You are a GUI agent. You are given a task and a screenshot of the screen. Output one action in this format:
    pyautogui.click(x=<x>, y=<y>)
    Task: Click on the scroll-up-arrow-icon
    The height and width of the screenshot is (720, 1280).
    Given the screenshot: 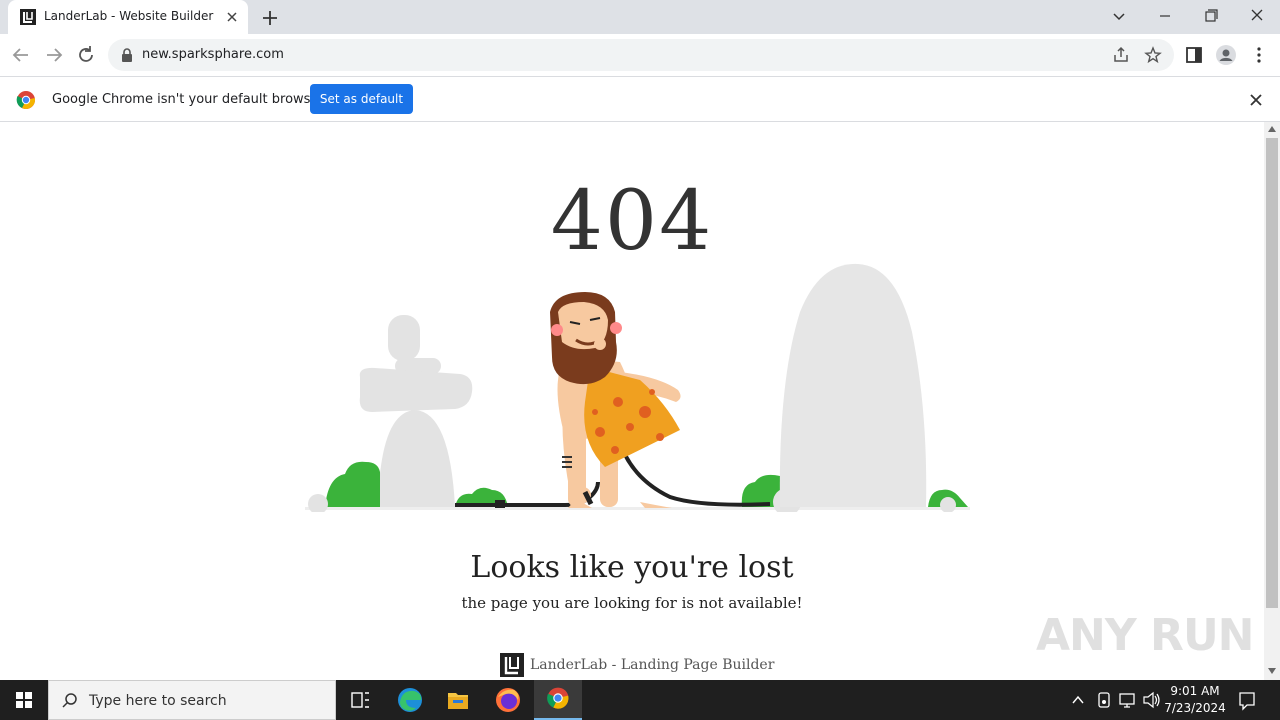 What is the action you would take?
    pyautogui.click(x=1272, y=129)
    